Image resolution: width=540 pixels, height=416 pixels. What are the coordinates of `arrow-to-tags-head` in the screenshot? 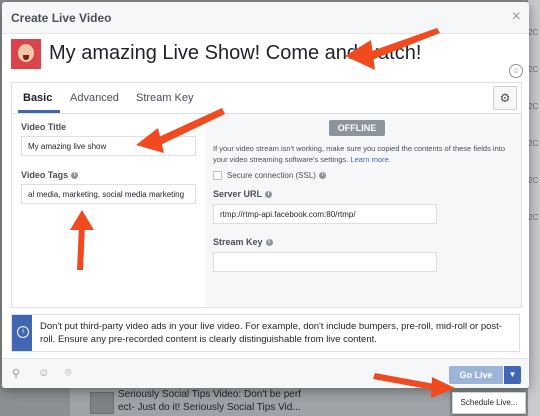 It's located at (82, 220).